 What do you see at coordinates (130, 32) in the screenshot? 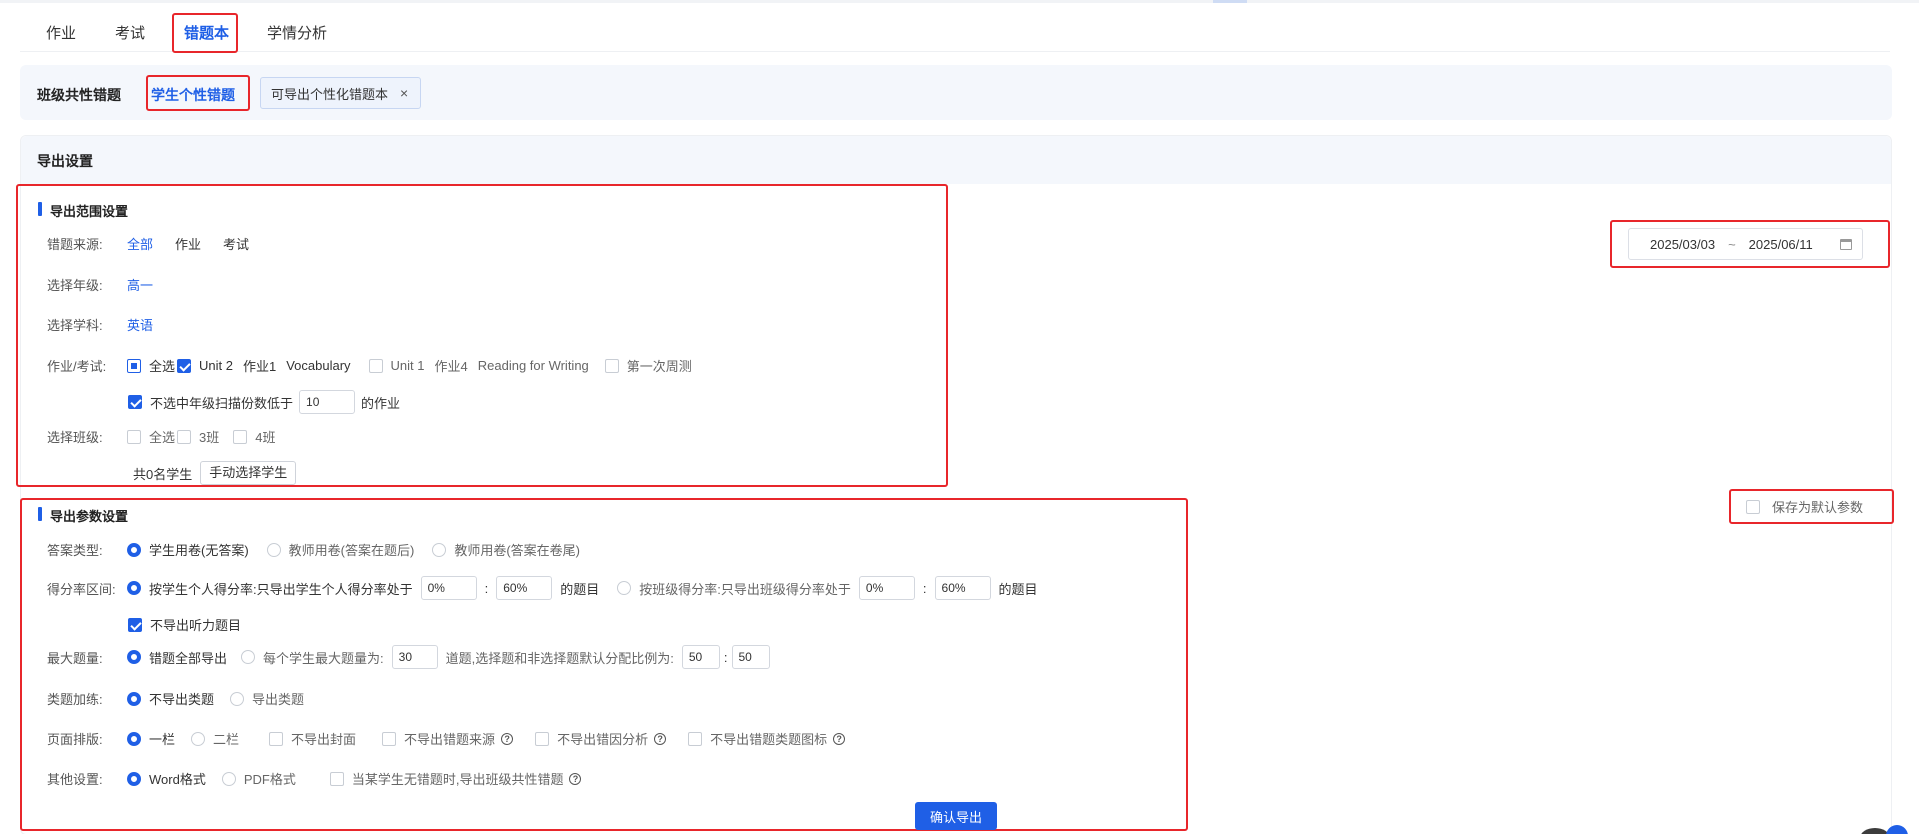
I see `tab-exam: 考试` at bounding box center [130, 32].